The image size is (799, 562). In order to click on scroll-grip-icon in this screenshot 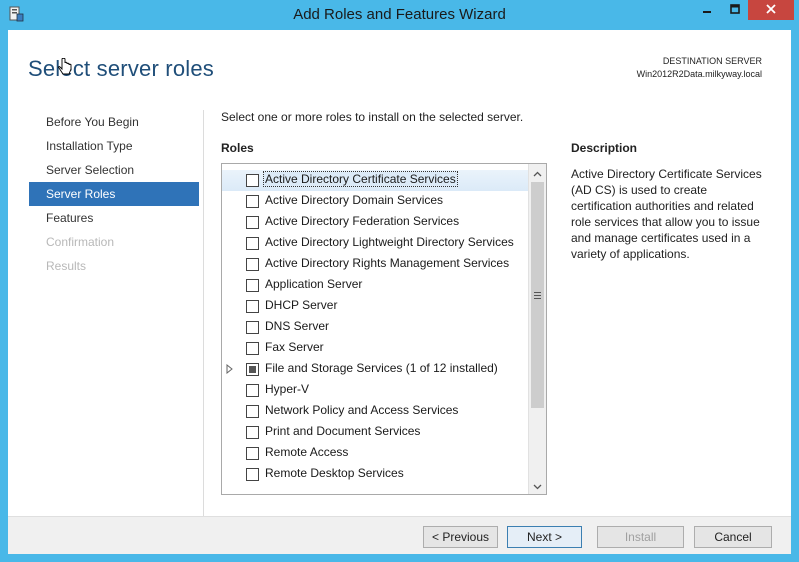, I will do `click(537, 295)`.